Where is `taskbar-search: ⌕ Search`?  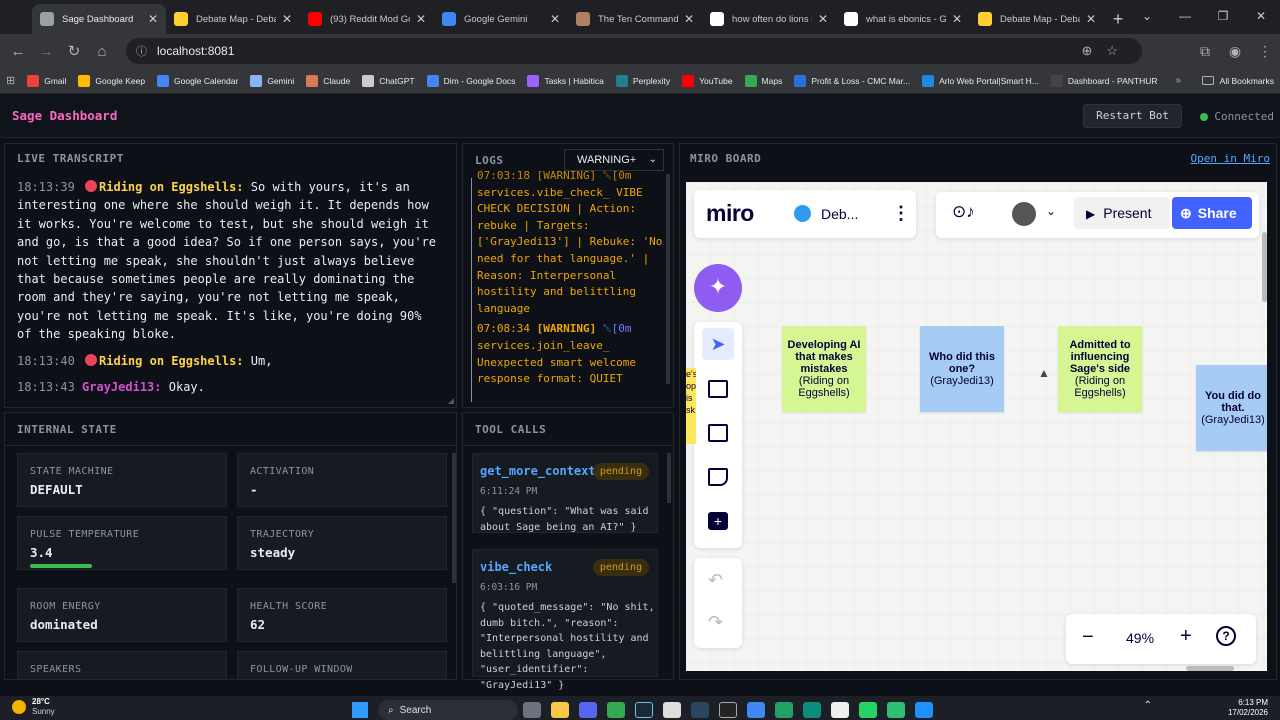
taskbar-search: ⌕ Search is located at coordinates (448, 710).